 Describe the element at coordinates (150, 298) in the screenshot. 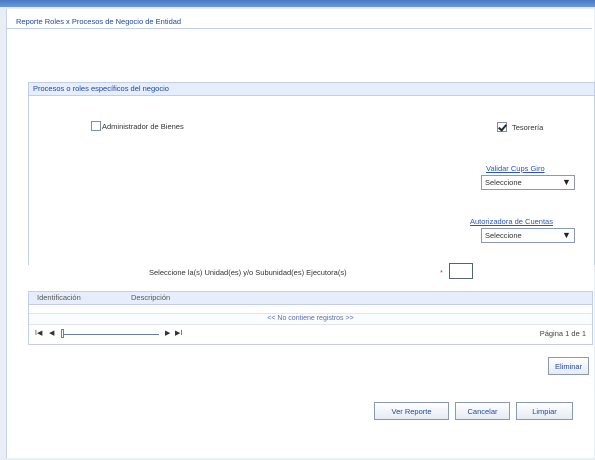

I see `column-descripcion: Descripción` at that location.